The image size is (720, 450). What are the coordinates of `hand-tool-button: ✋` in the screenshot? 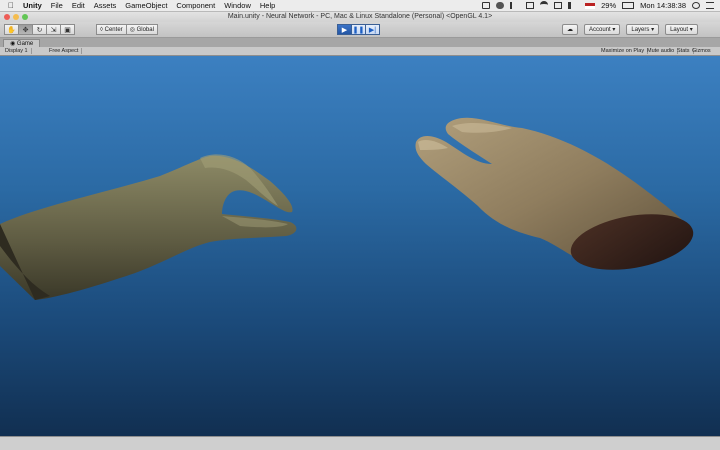 It's located at (11, 29).